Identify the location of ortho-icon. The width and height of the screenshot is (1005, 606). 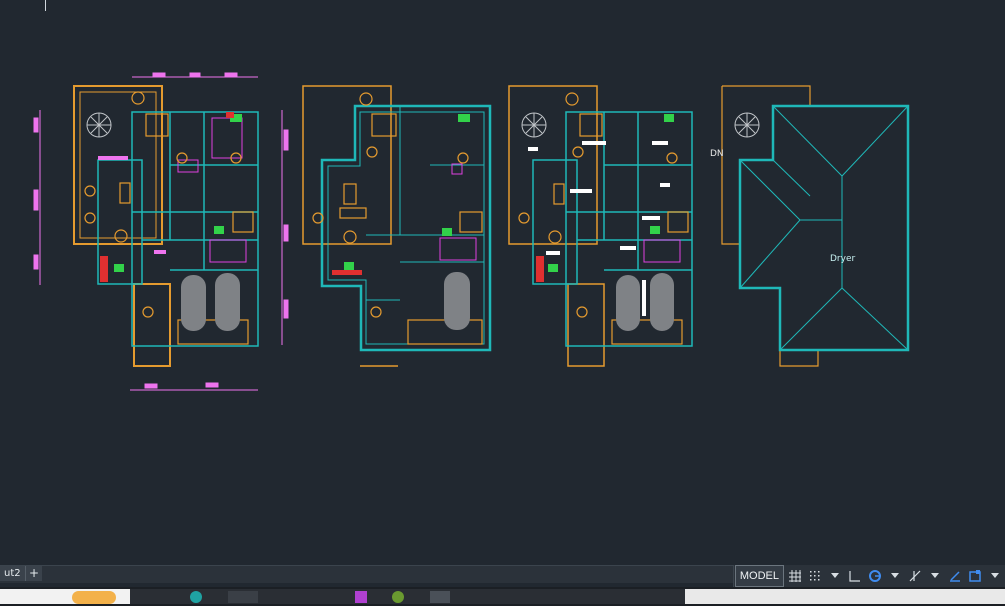
(855, 576).